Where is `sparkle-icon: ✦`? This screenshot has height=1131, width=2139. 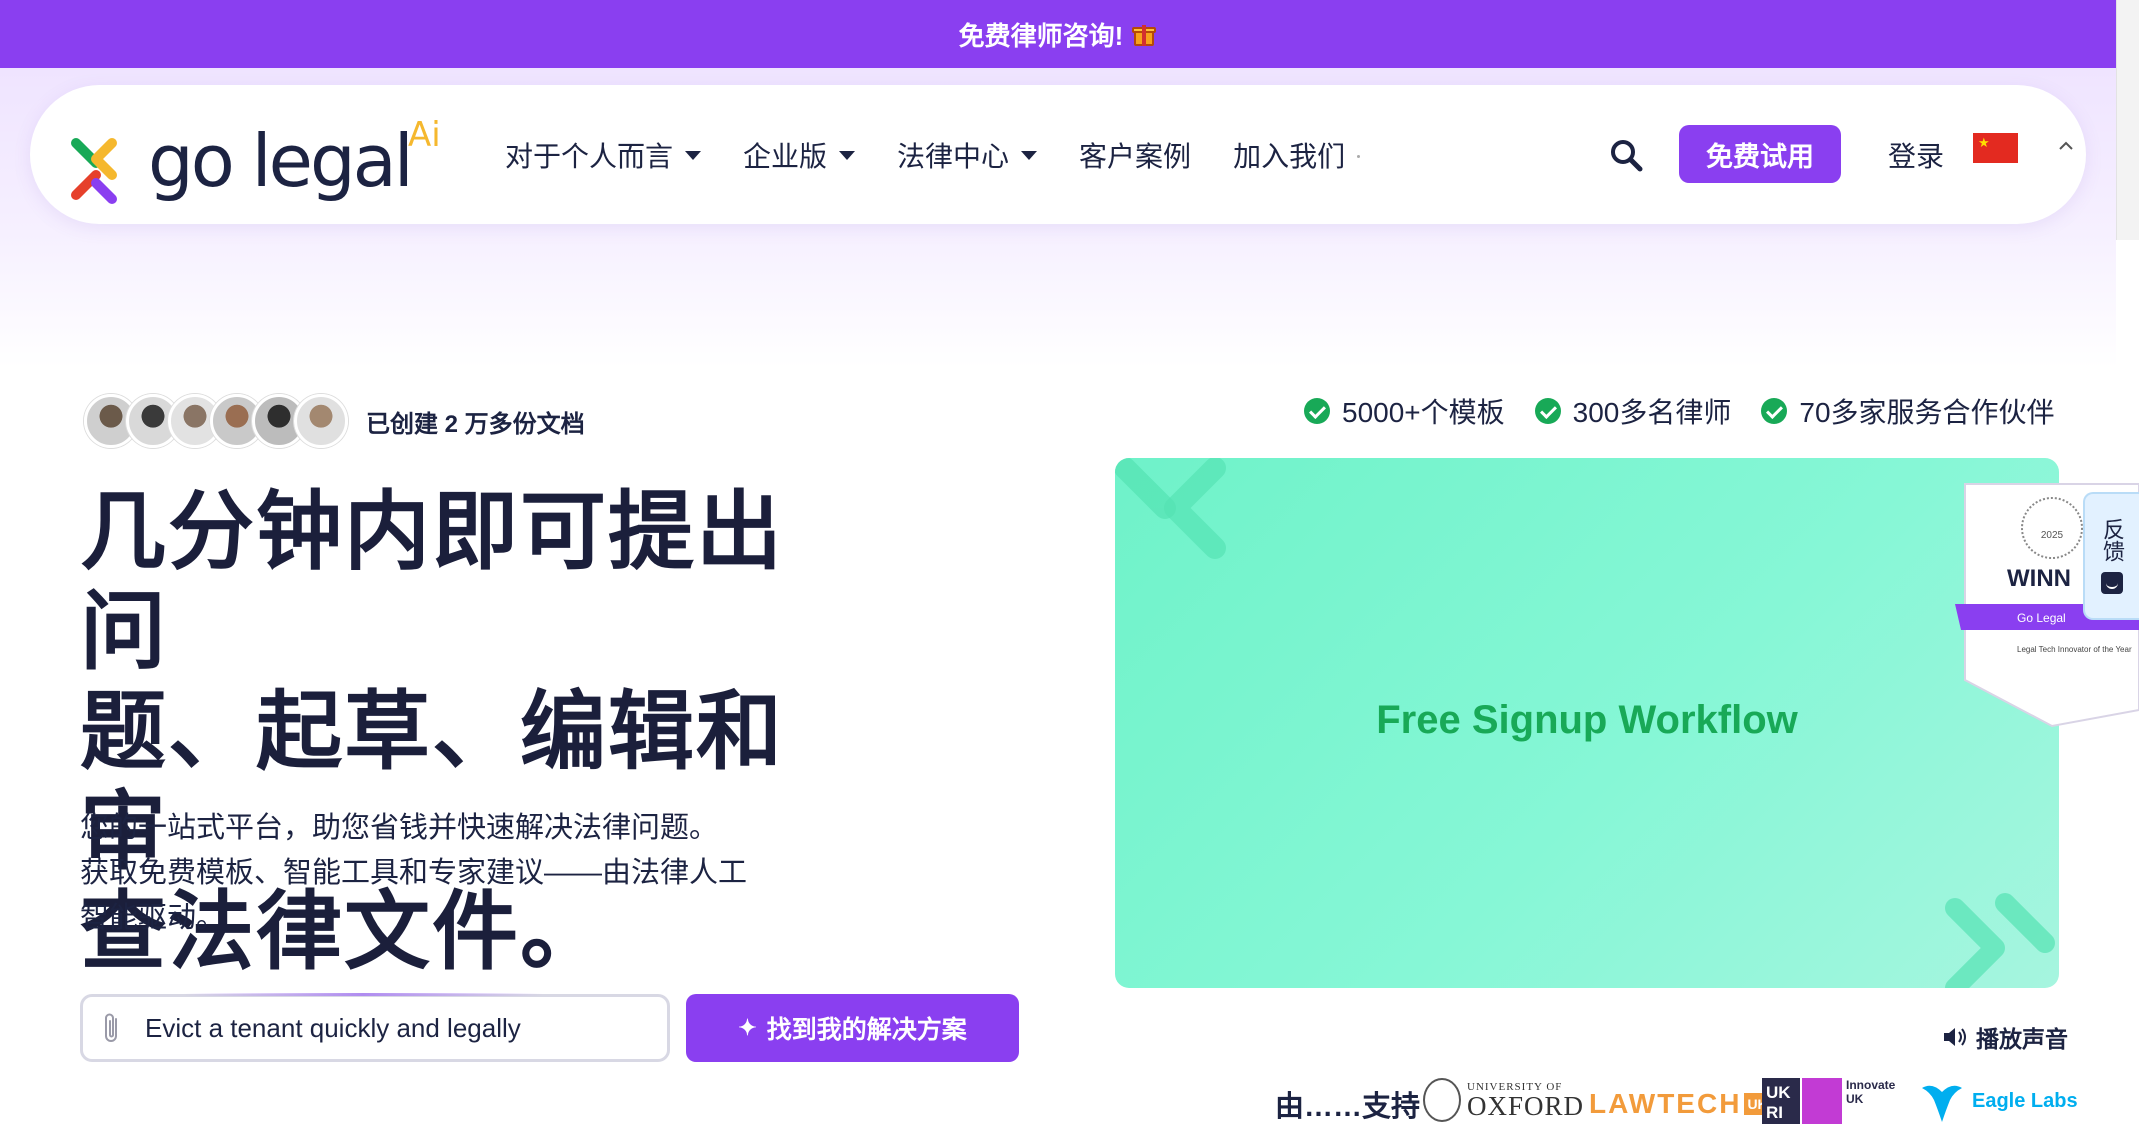 sparkle-icon: ✦ is located at coordinates (747, 1027).